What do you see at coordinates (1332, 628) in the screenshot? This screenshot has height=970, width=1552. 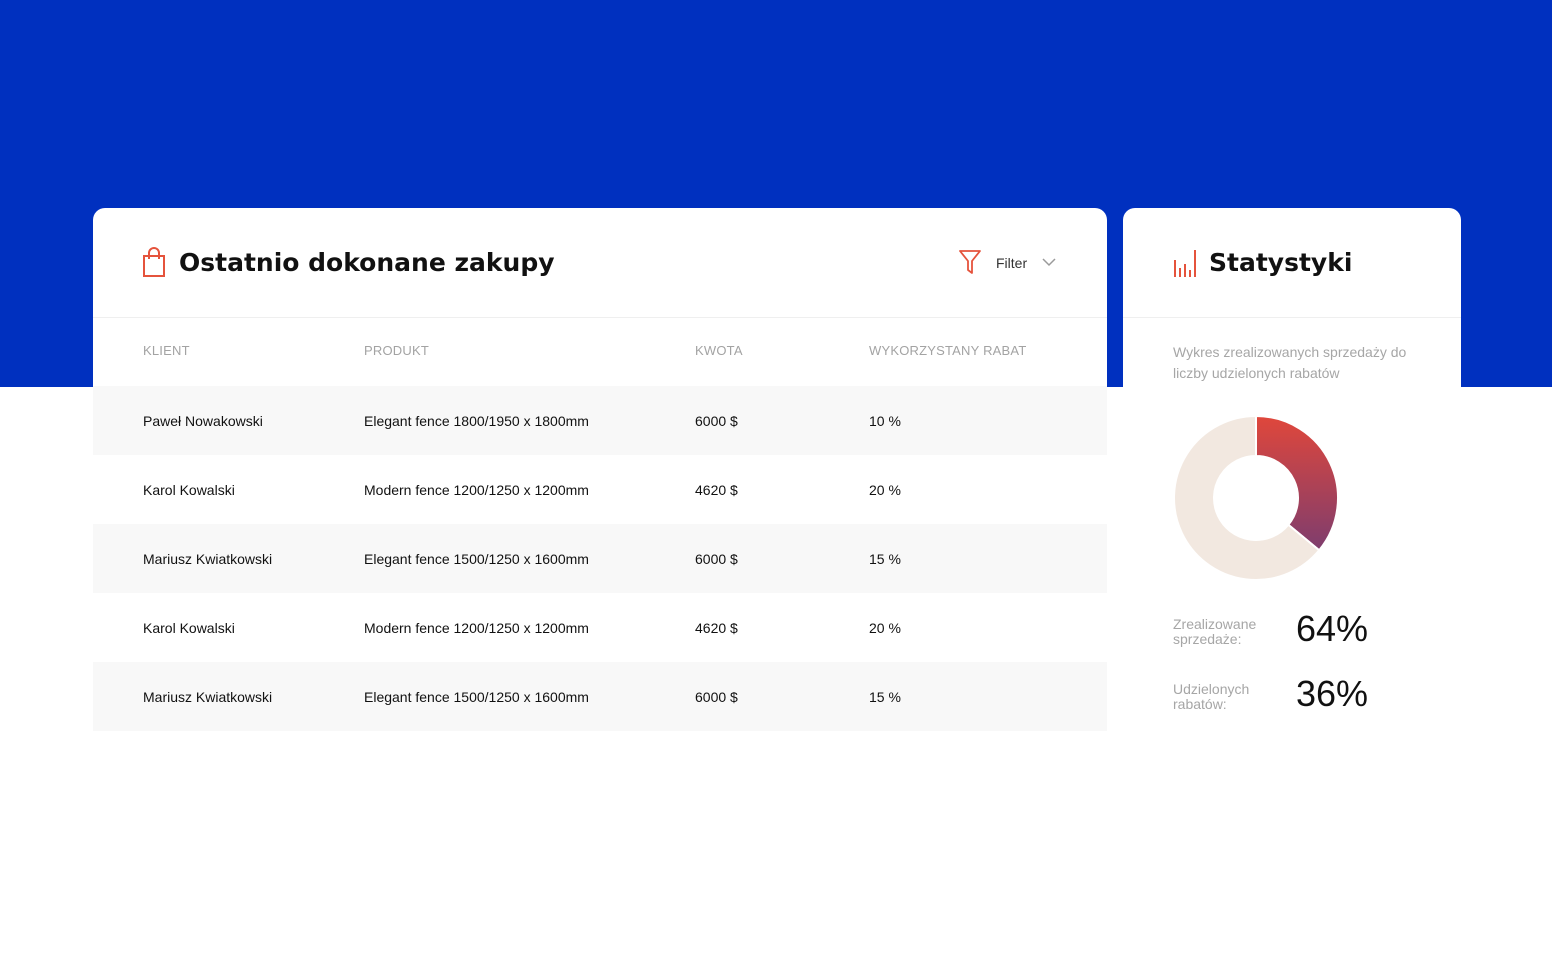 I see `sales-value: 64%` at bounding box center [1332, 628].